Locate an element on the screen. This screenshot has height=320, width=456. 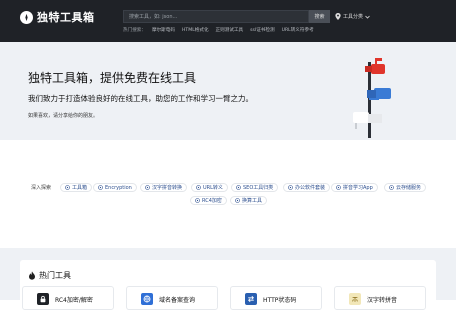
mailbox-illustration is located at coordinates (372, 98).